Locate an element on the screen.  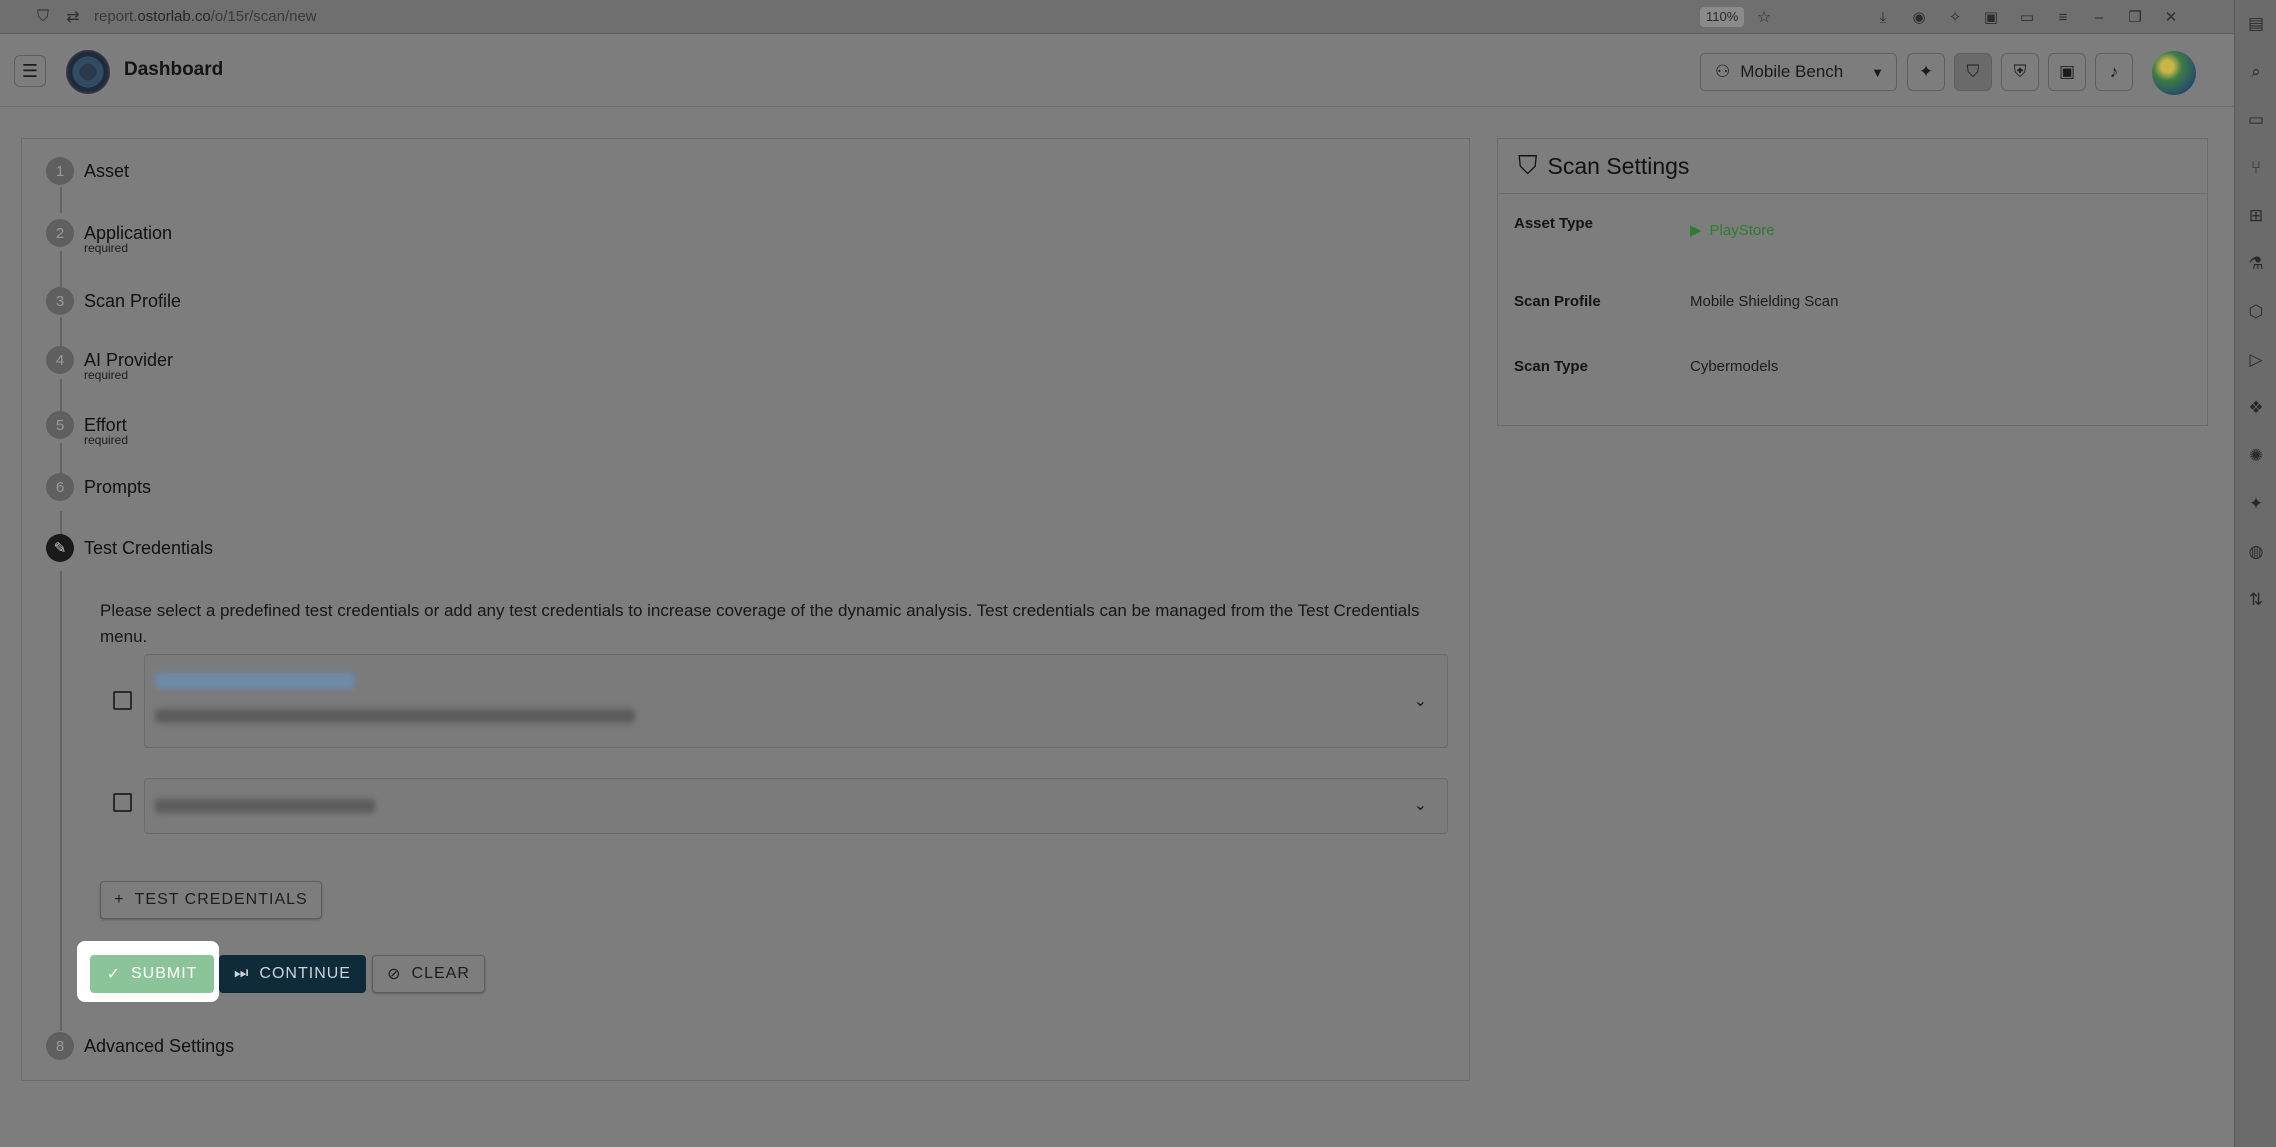
minimize-icon: – is located at coordinates (2099, 17).